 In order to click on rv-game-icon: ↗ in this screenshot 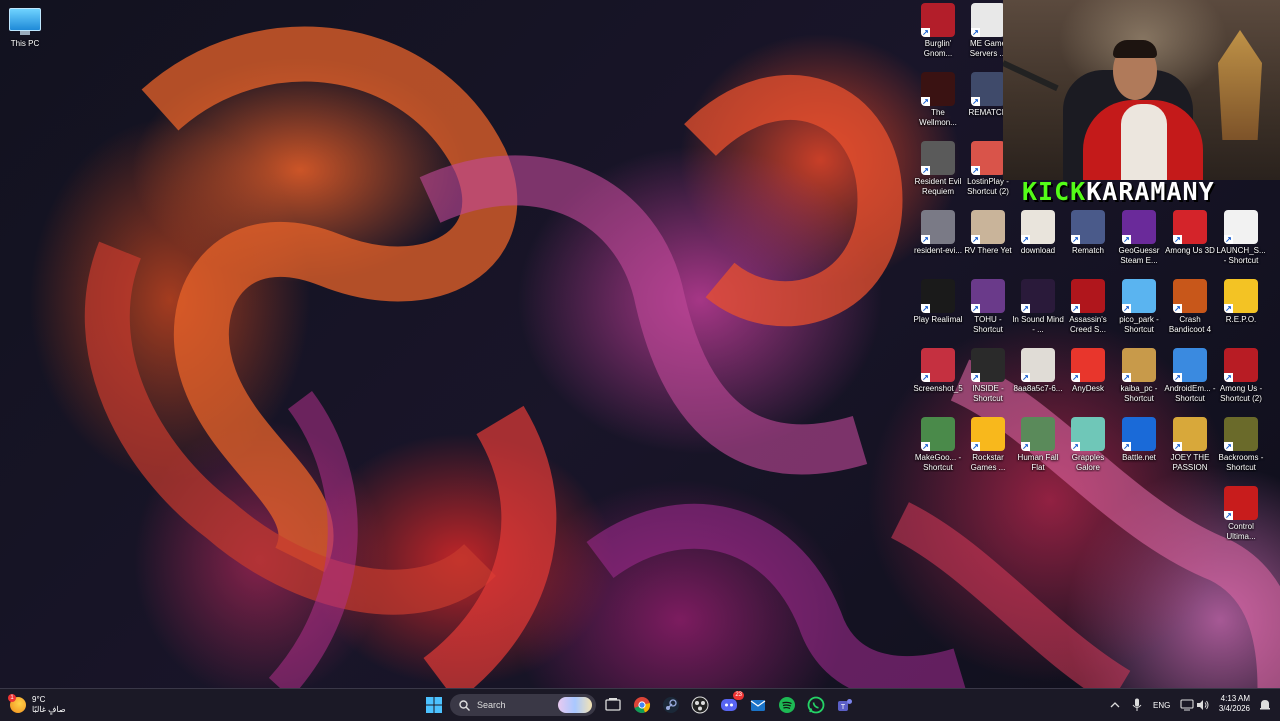, I will do `click(988, 227)`.